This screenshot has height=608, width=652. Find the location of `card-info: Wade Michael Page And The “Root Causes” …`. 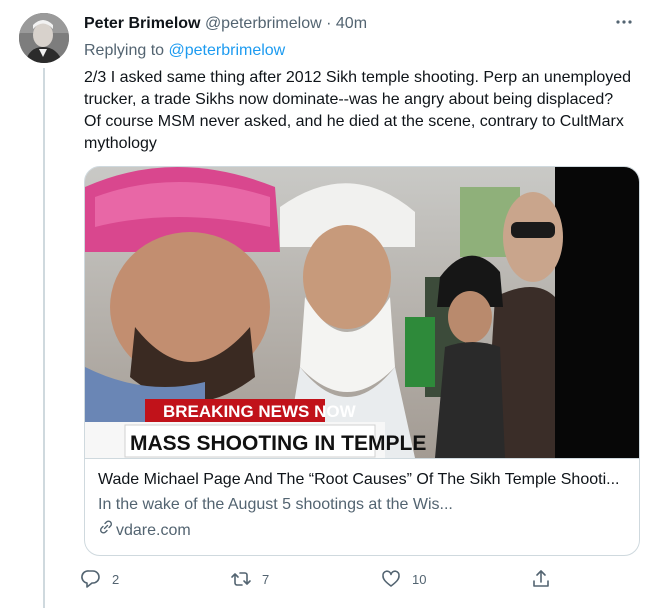

card-info: Wade Michael Page And The “Root Causes” … is located at coordinates (362, 506).